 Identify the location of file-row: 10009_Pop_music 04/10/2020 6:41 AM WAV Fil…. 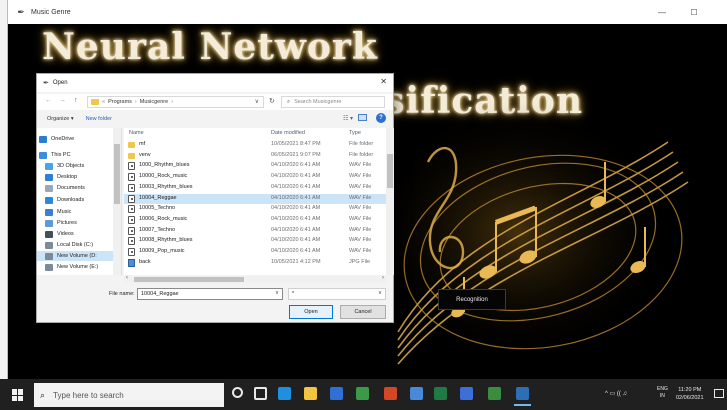
(255, 252).